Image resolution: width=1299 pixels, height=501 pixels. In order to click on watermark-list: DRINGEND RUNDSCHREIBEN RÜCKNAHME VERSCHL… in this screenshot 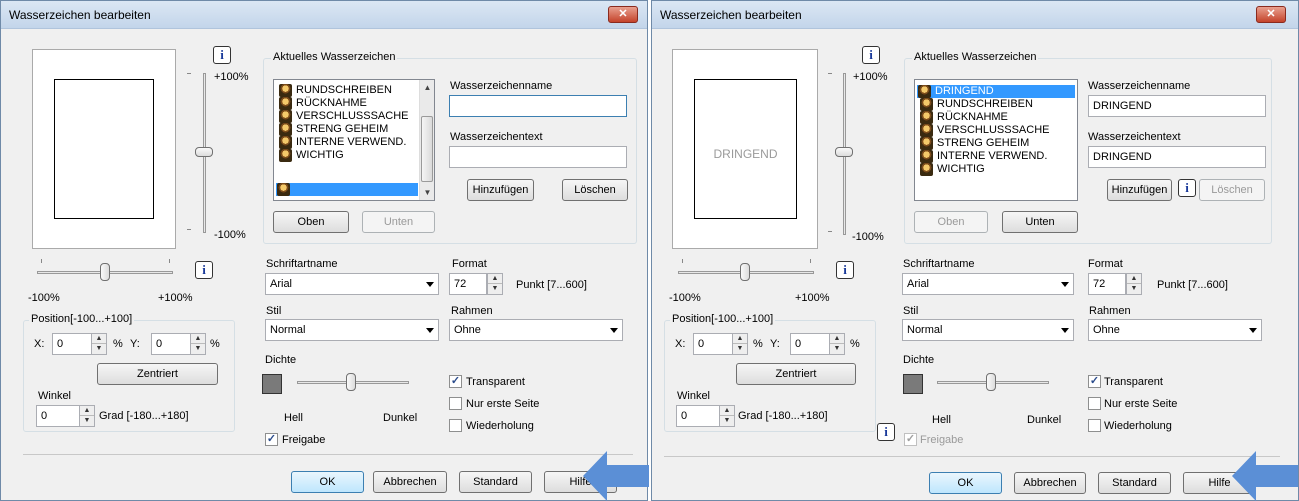, I will do `click(996, 140)`.